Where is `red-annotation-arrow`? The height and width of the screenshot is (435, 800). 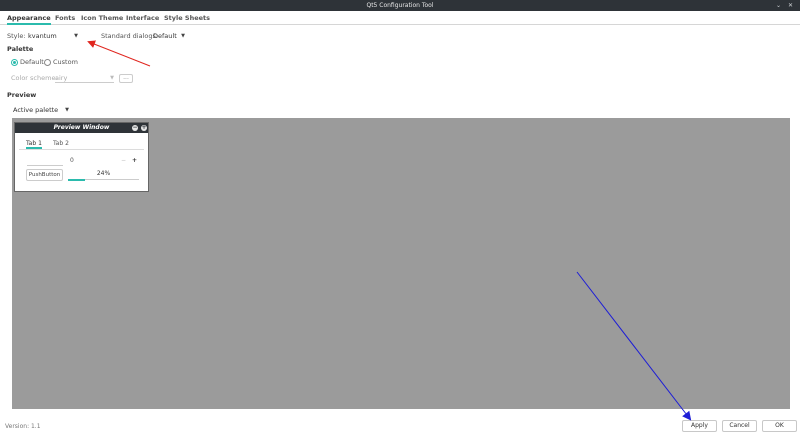 red-annotation-arrow is located at coordinates (119, 53).